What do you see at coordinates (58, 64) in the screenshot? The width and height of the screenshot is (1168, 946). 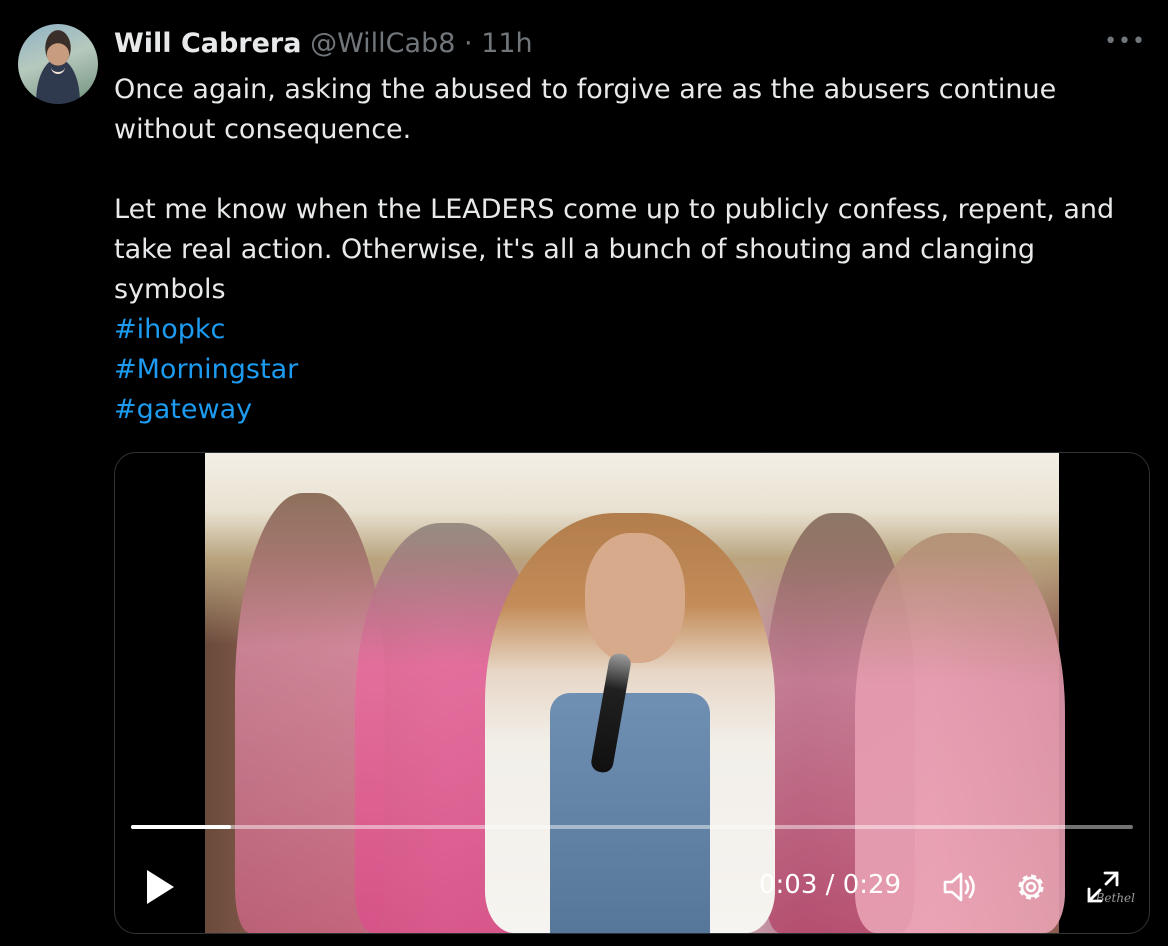 I see `avatar` at bounding box center [58, 64].